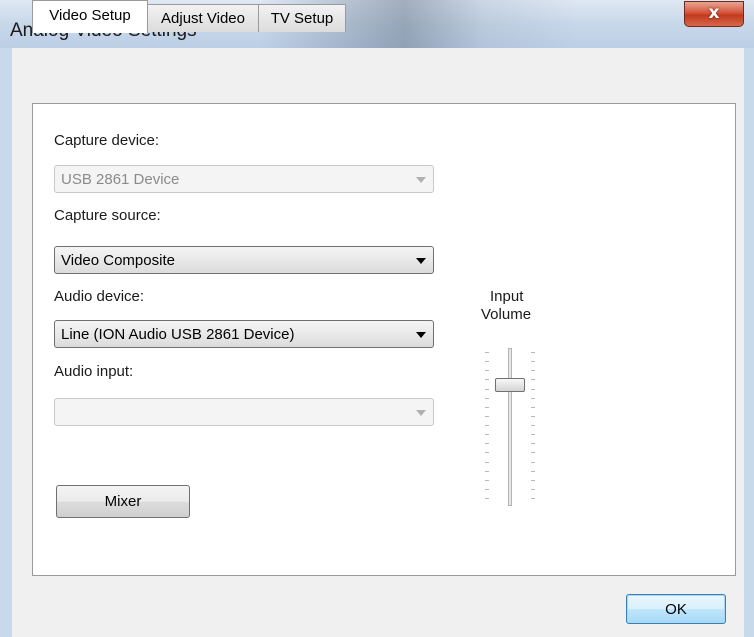 Image resolution: width=754 pixels, height=637 pixels. What do you see at coordinates (107, 215) in the screenshot?
I see `capture-source-label: Capture source:` at bounding box center [107, 215].